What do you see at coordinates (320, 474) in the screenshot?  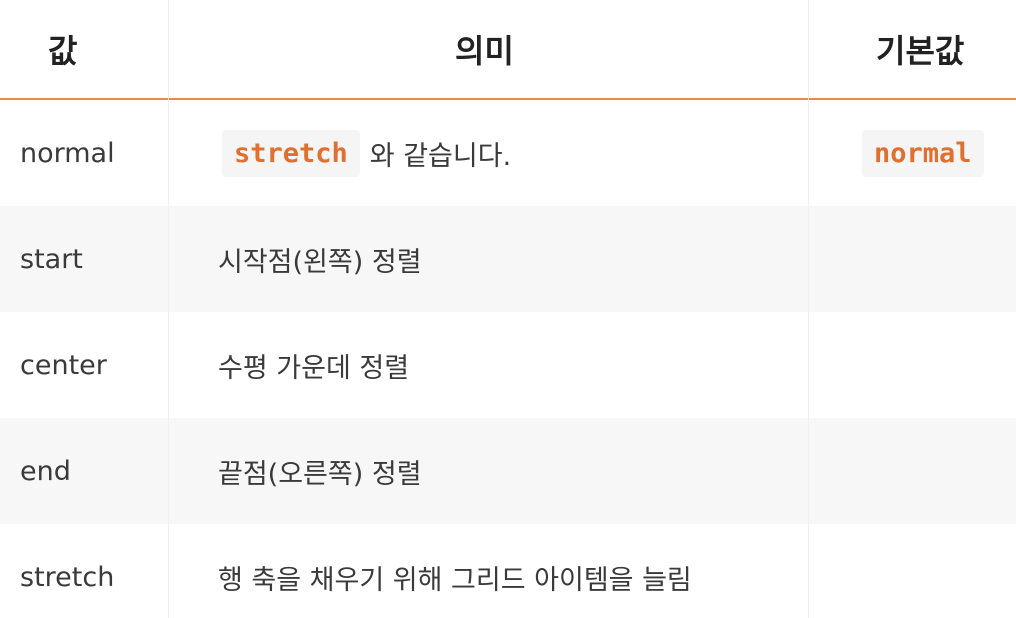 I see `meaning-cell: 끝점(오른쪽) 정렬` at bounding box center [320, 474].